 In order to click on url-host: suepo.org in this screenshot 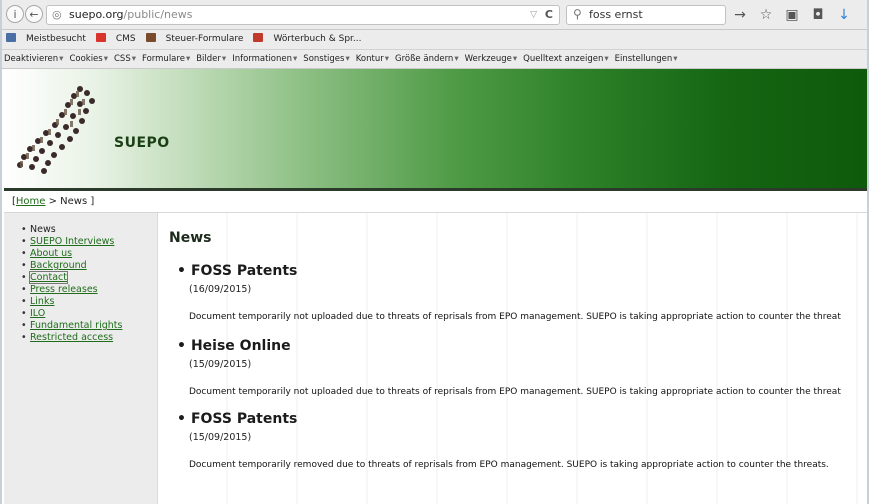, I will do `click(96, 14)`.